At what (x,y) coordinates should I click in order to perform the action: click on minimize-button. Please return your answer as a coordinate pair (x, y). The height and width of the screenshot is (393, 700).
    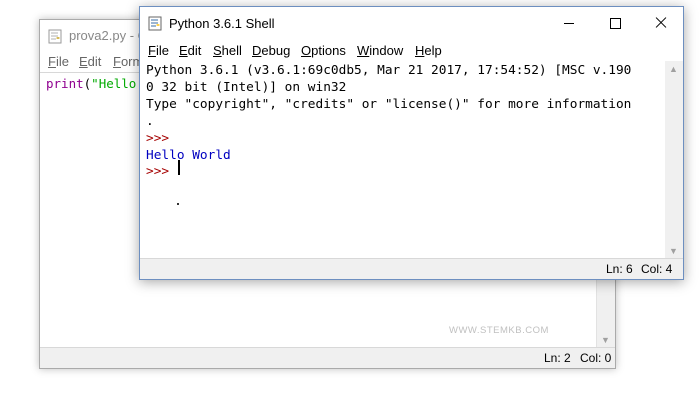
    Looking at the image, I should click on (569, 23).